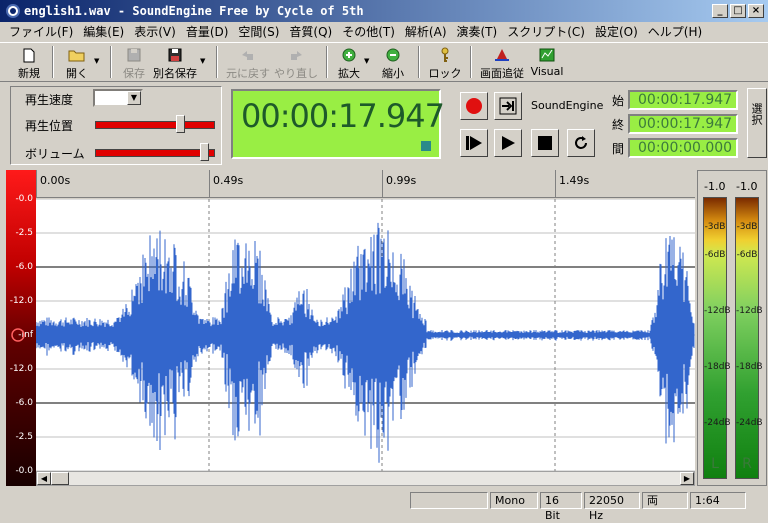 Image resolution: width=768 pixels, height=523 pixels. Describe the element at coordinates (747, 186) in the screenshot. I see `right-peak-value: -1.0` at that location.